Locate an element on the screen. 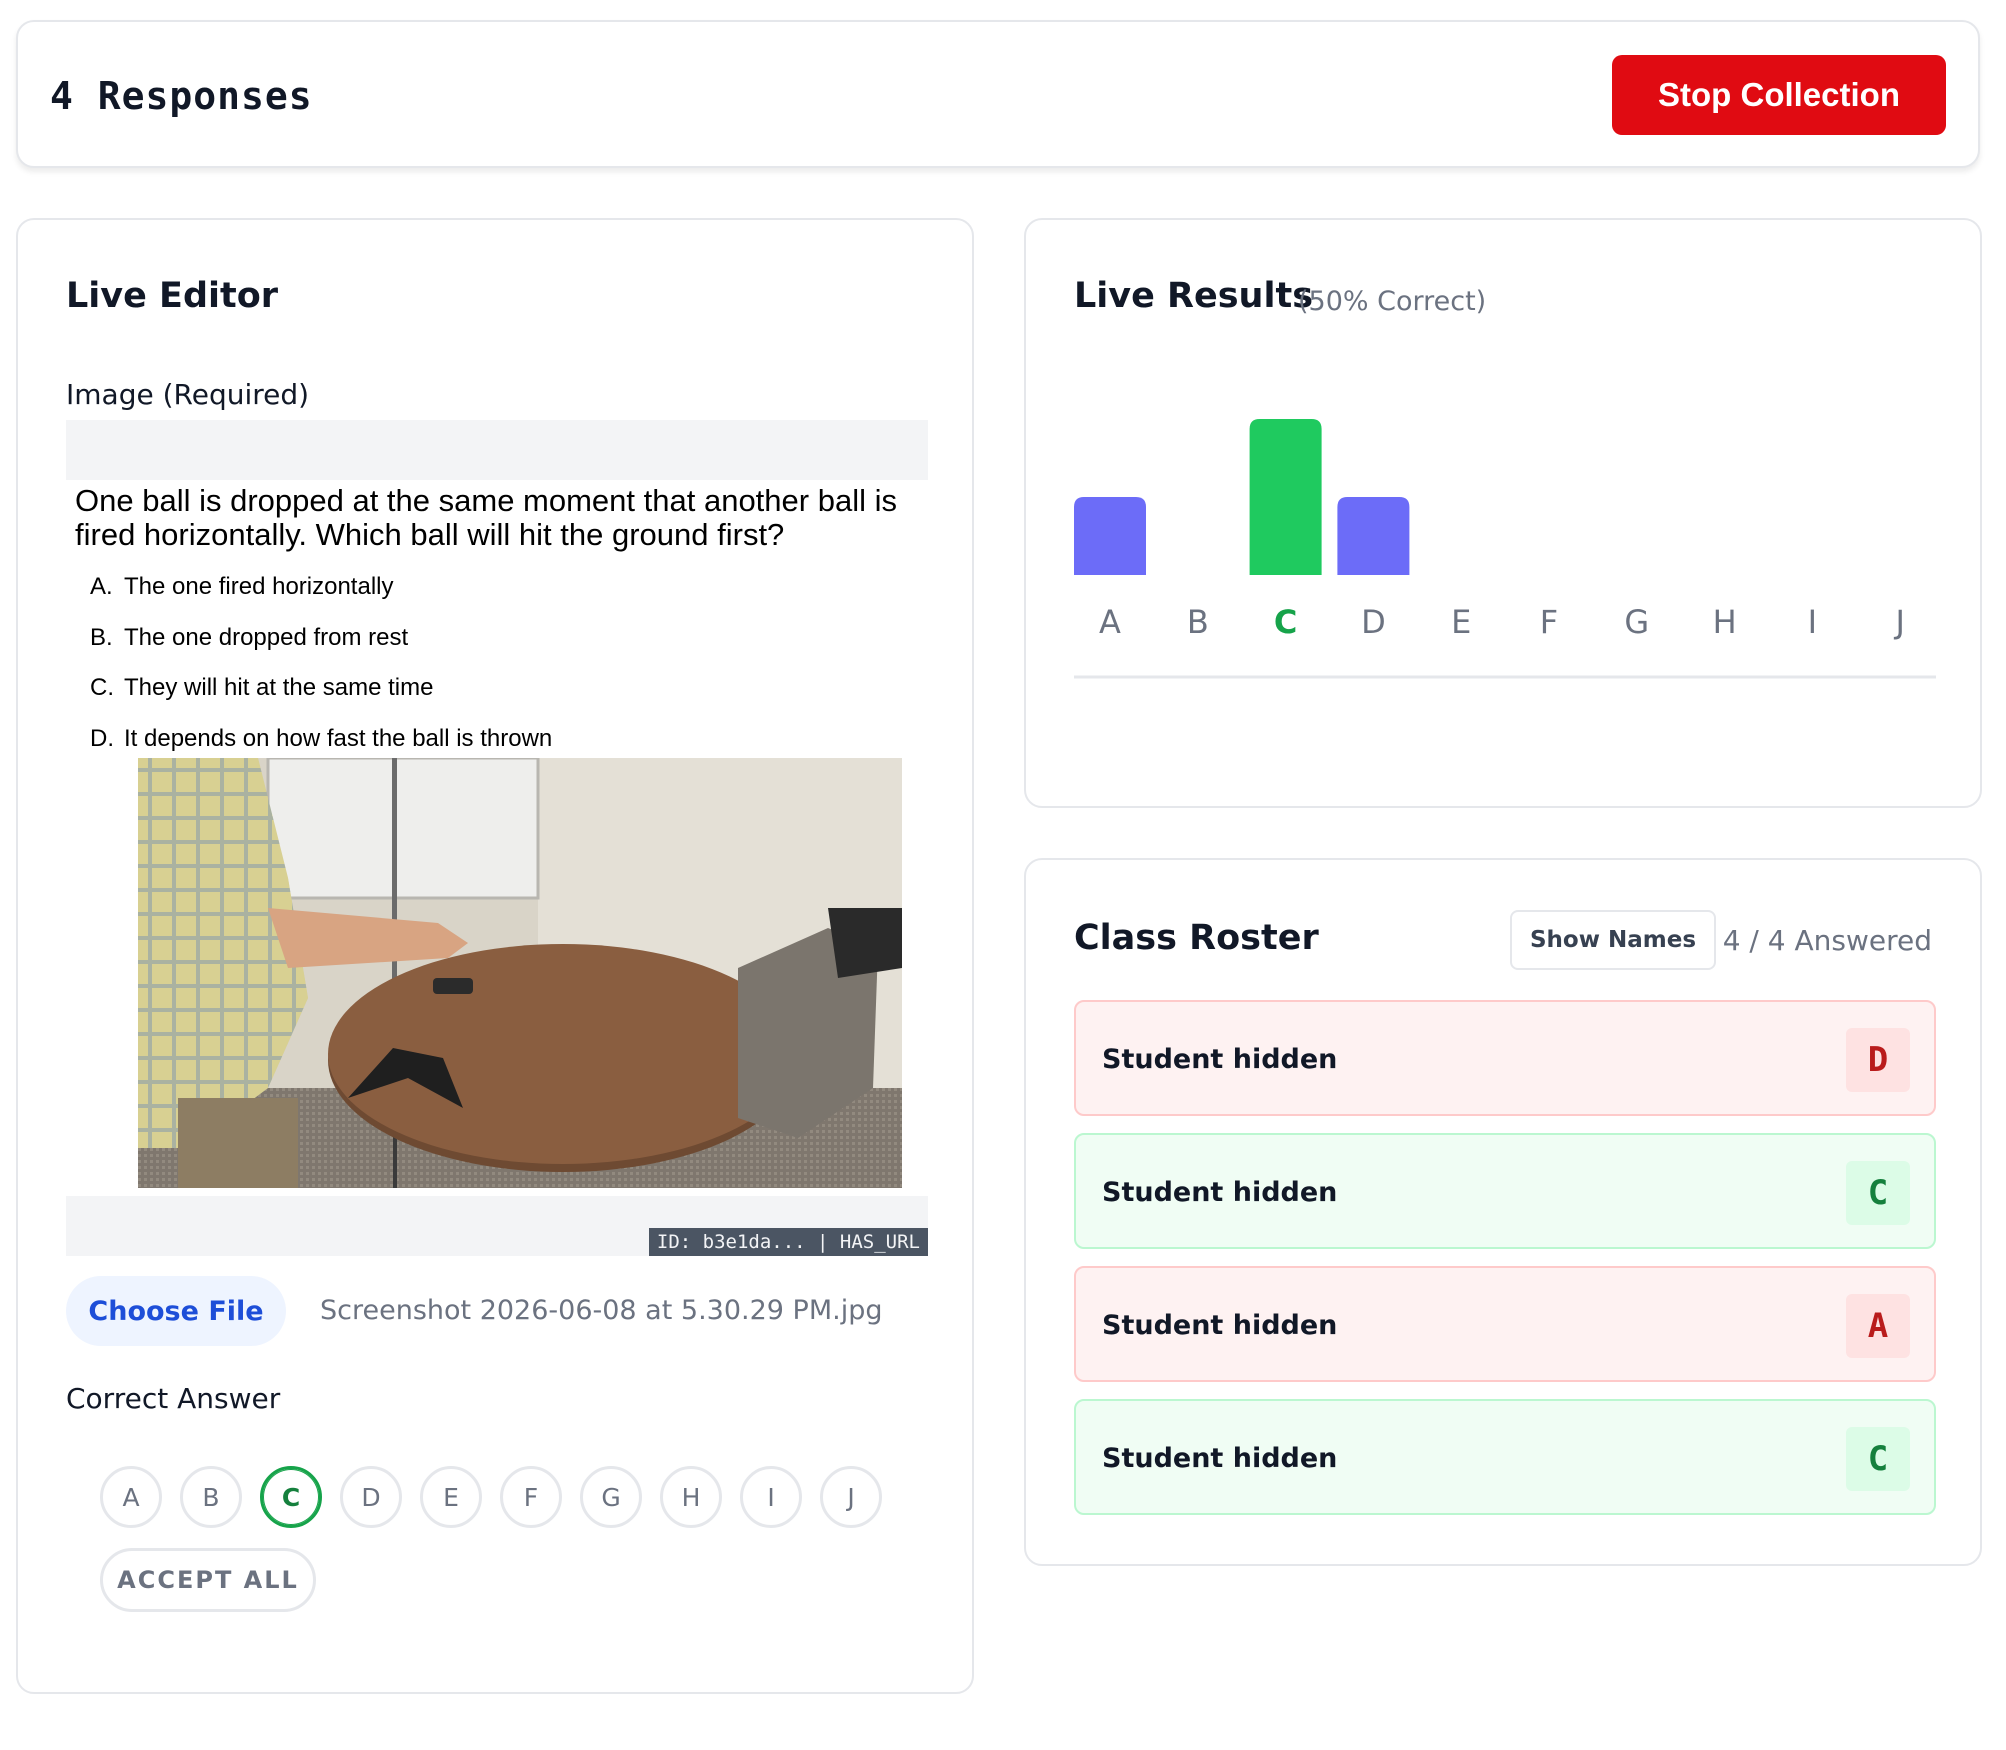 Image resolution: width=2006 pixels, height=1750 pixels. tick-label-f: F is located at coordinates (1549, 622).